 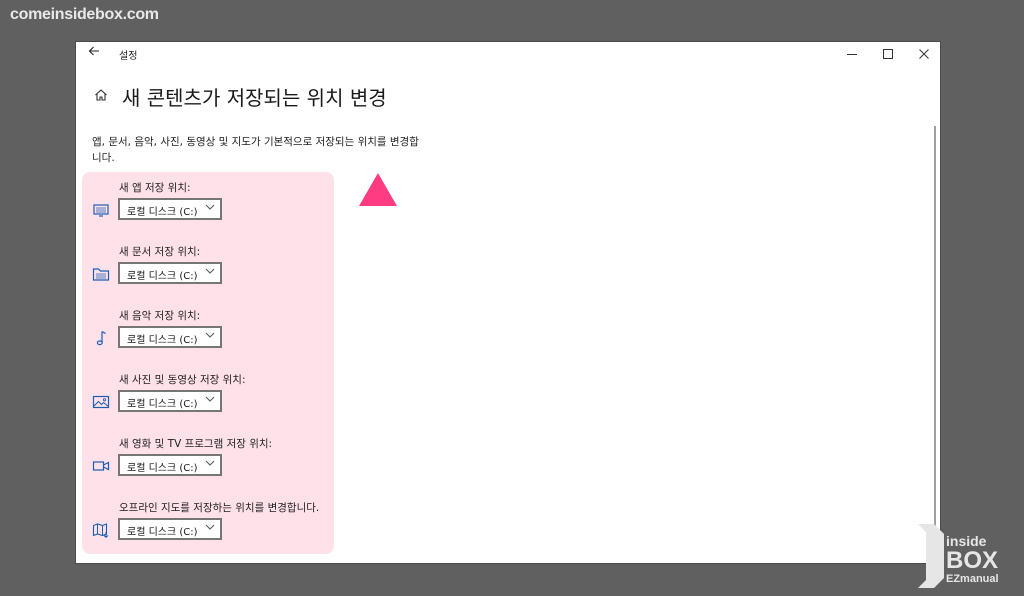 What do you see at coordinates (160, 252) in the screenshot?
I see `document-location-label: 새 문서 저장 위치:` at bounding box center [160, 252].